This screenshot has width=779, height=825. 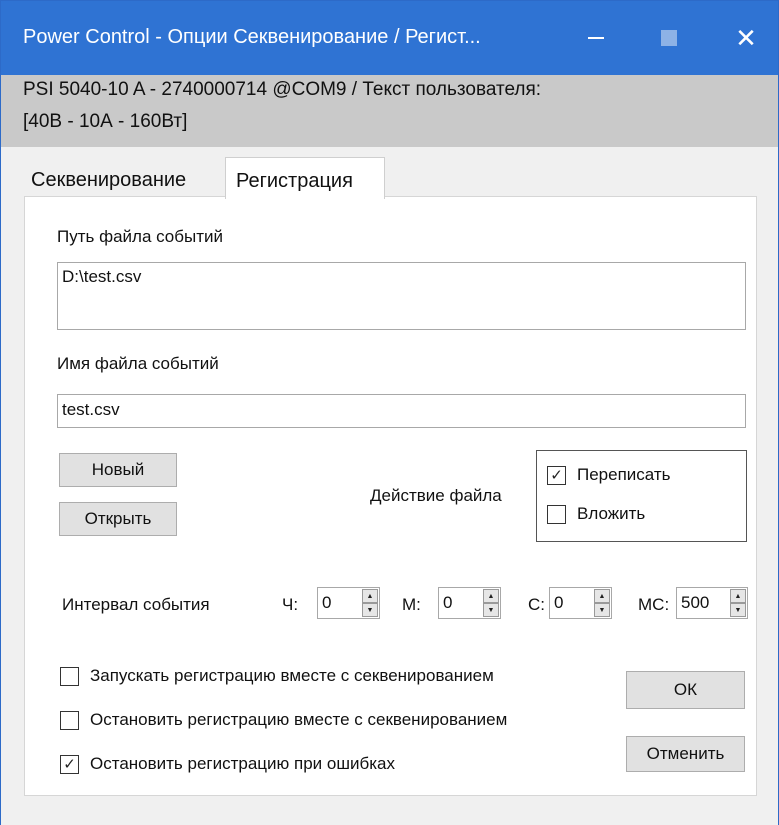 What do you see at coordinates (695, 602) in the screenshot?
I see `ms-value: 500` at bounding box center [695, 602].